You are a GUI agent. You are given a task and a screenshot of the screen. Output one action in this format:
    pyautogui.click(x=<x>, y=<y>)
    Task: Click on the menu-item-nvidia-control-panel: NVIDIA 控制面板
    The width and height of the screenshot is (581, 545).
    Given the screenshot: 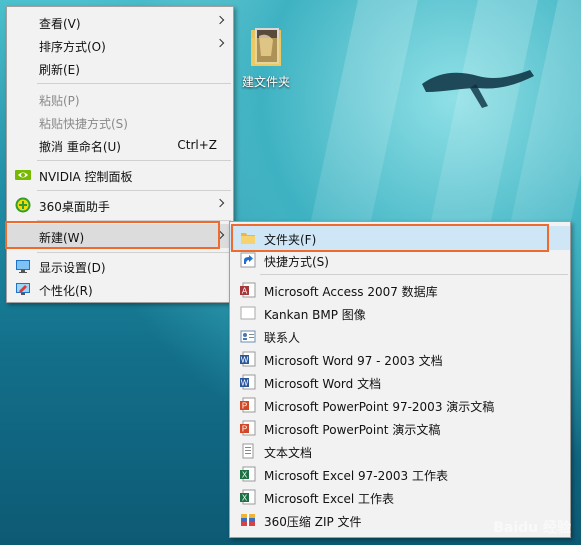 What is the action you would take?
    pyautogui.click(x=120, y=175)
    